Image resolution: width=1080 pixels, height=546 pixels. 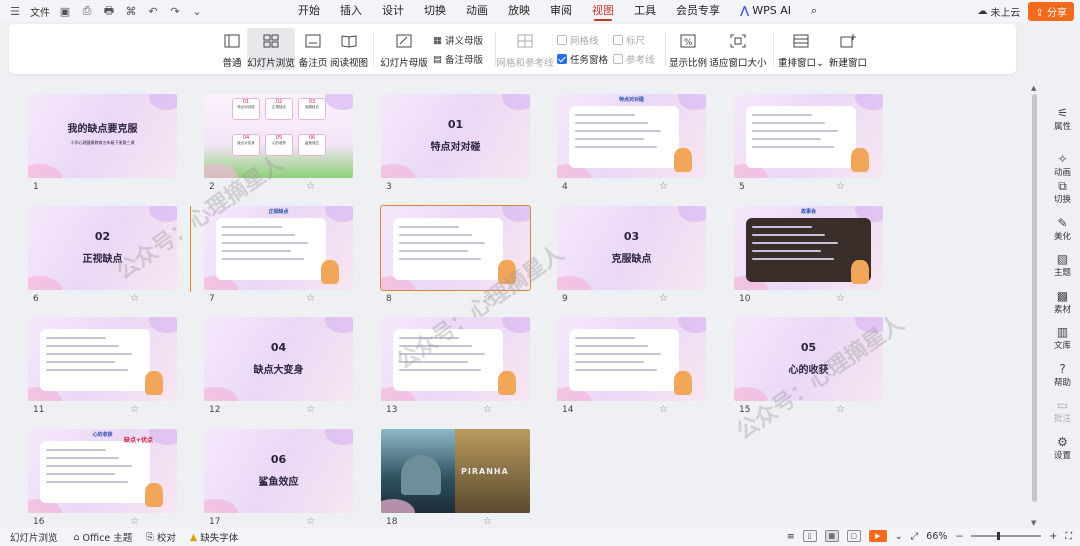 I want to click on guides-checkbox: 参考线, so click(x=634, y=59).